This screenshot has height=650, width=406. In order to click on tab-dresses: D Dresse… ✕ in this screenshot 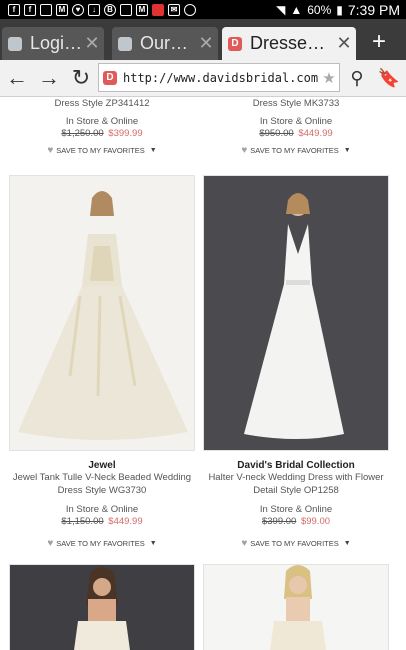, I will do `click(289, 43)`.